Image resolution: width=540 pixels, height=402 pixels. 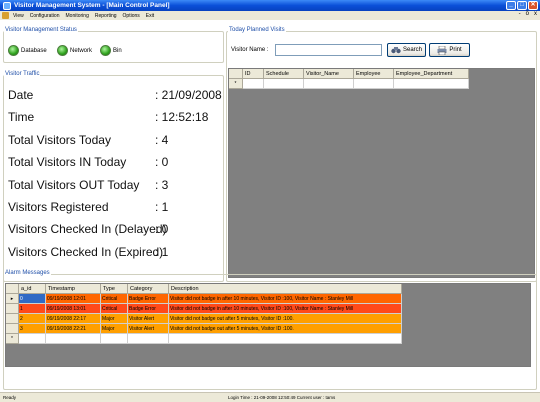 I want to click on search-button-label: Search, so click(x=412, y=50).